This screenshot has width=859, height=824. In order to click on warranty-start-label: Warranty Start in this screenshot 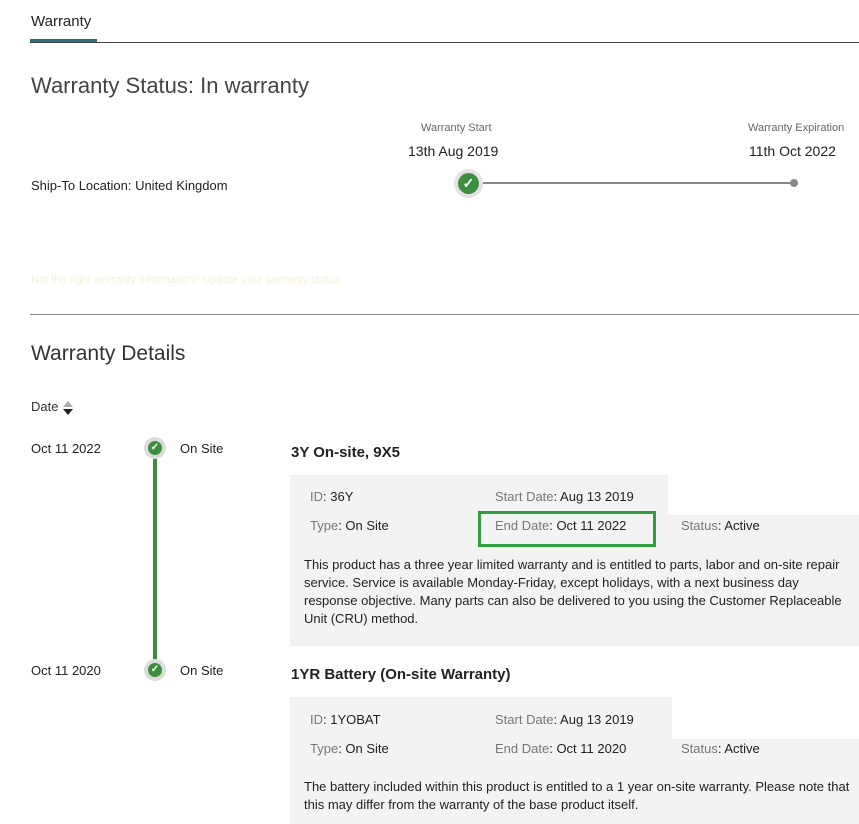, I will do `click(456, 128)`.